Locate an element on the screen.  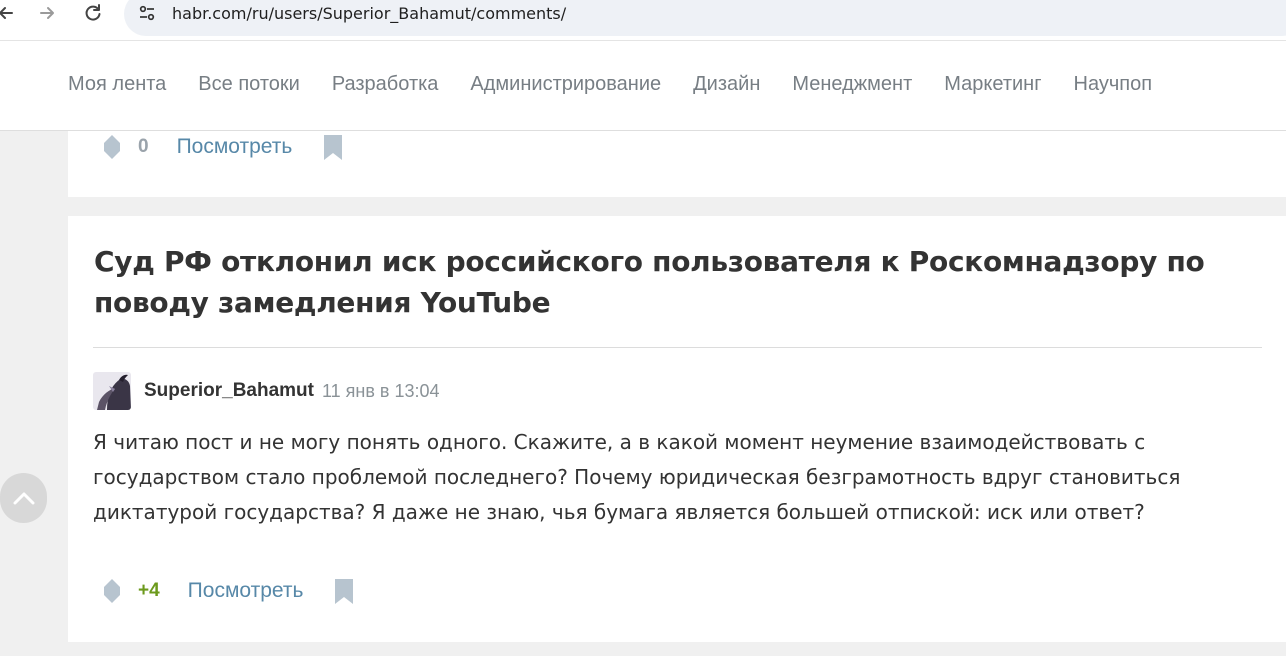
comment-score: 0 is located at coordinates (143, 146).